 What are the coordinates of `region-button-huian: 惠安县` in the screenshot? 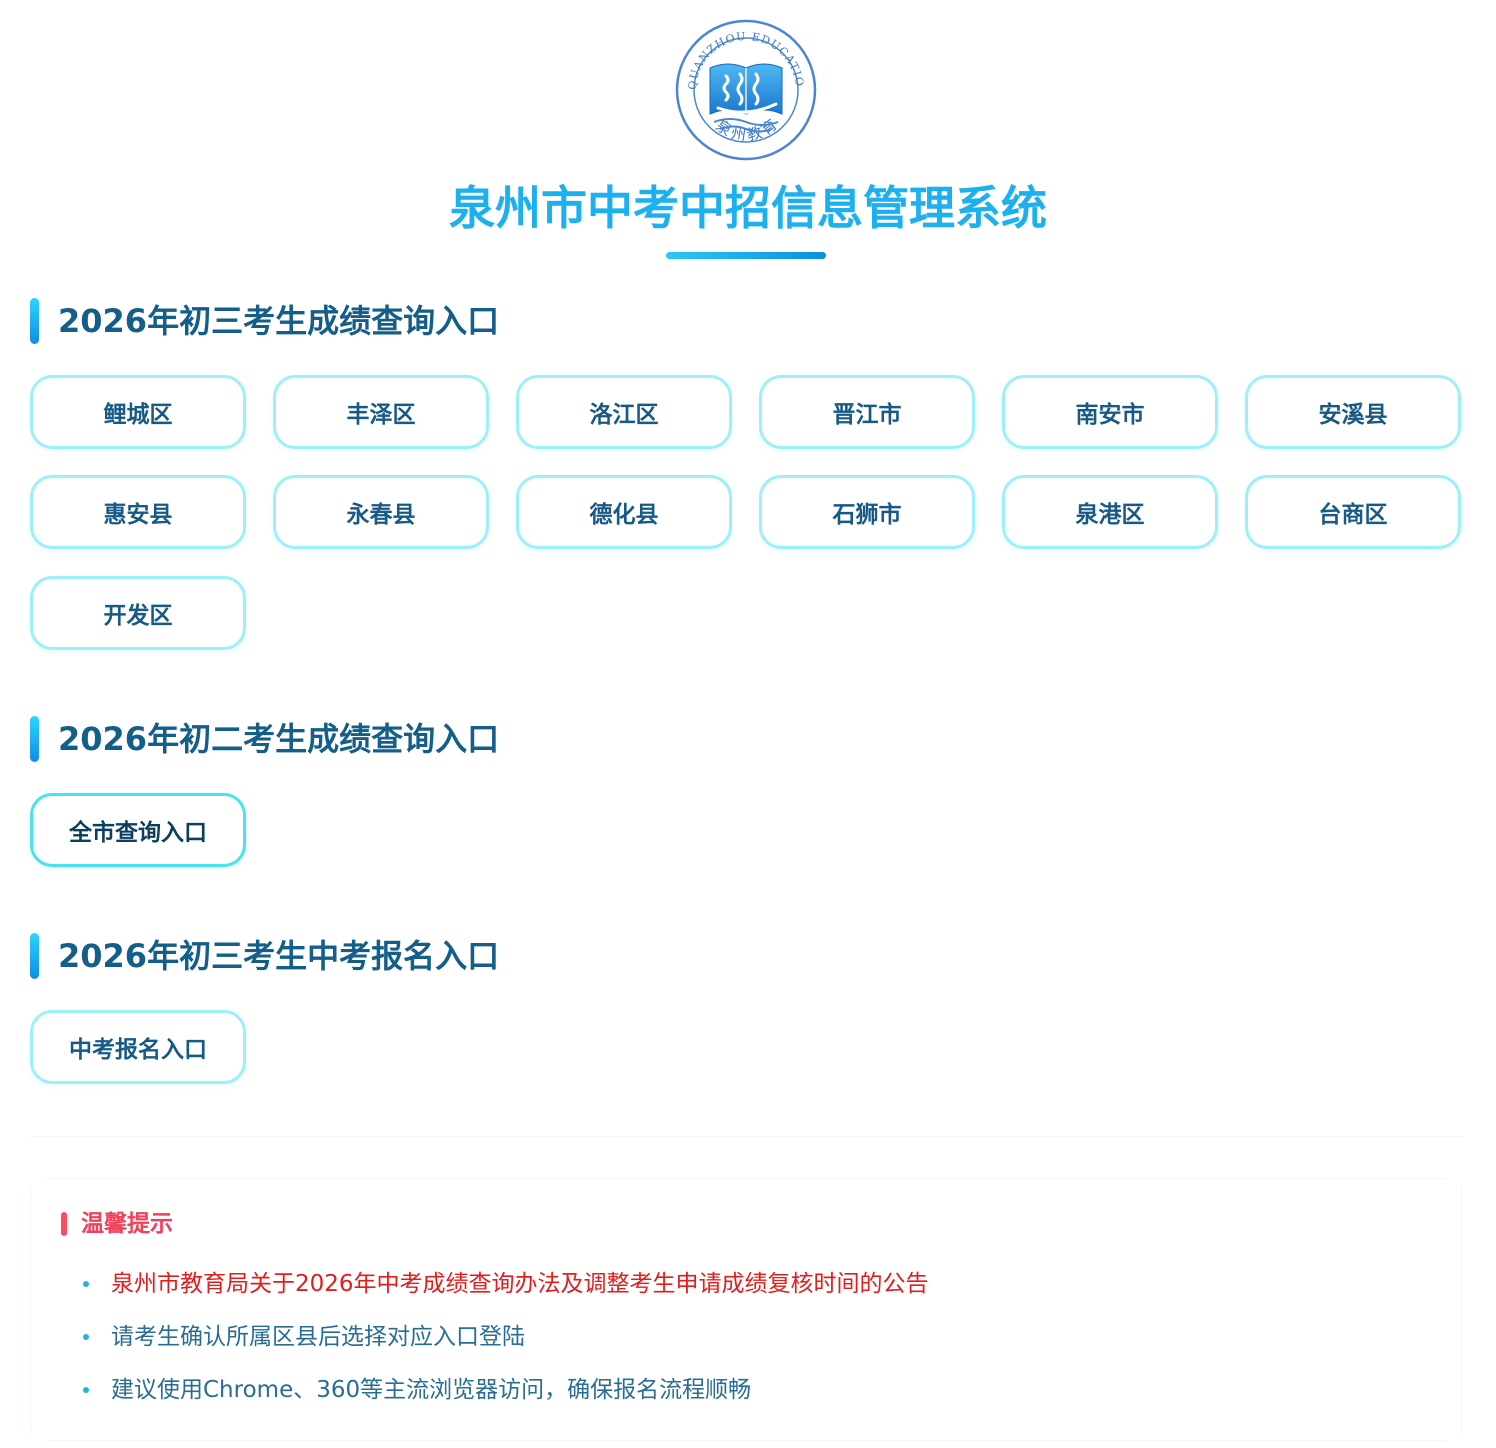 It's located at (138, 512).